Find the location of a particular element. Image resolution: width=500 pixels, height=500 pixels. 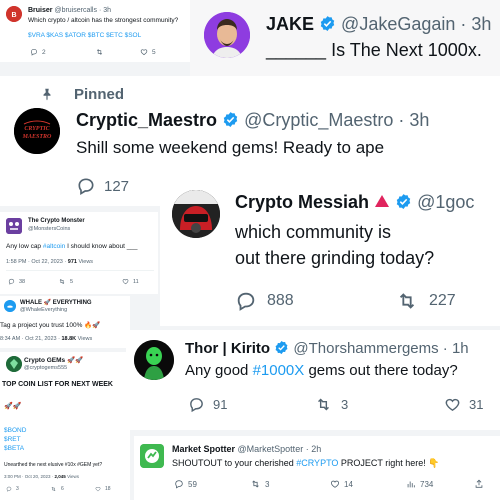

post-time: · 3h is located at coordinates (104, 10).